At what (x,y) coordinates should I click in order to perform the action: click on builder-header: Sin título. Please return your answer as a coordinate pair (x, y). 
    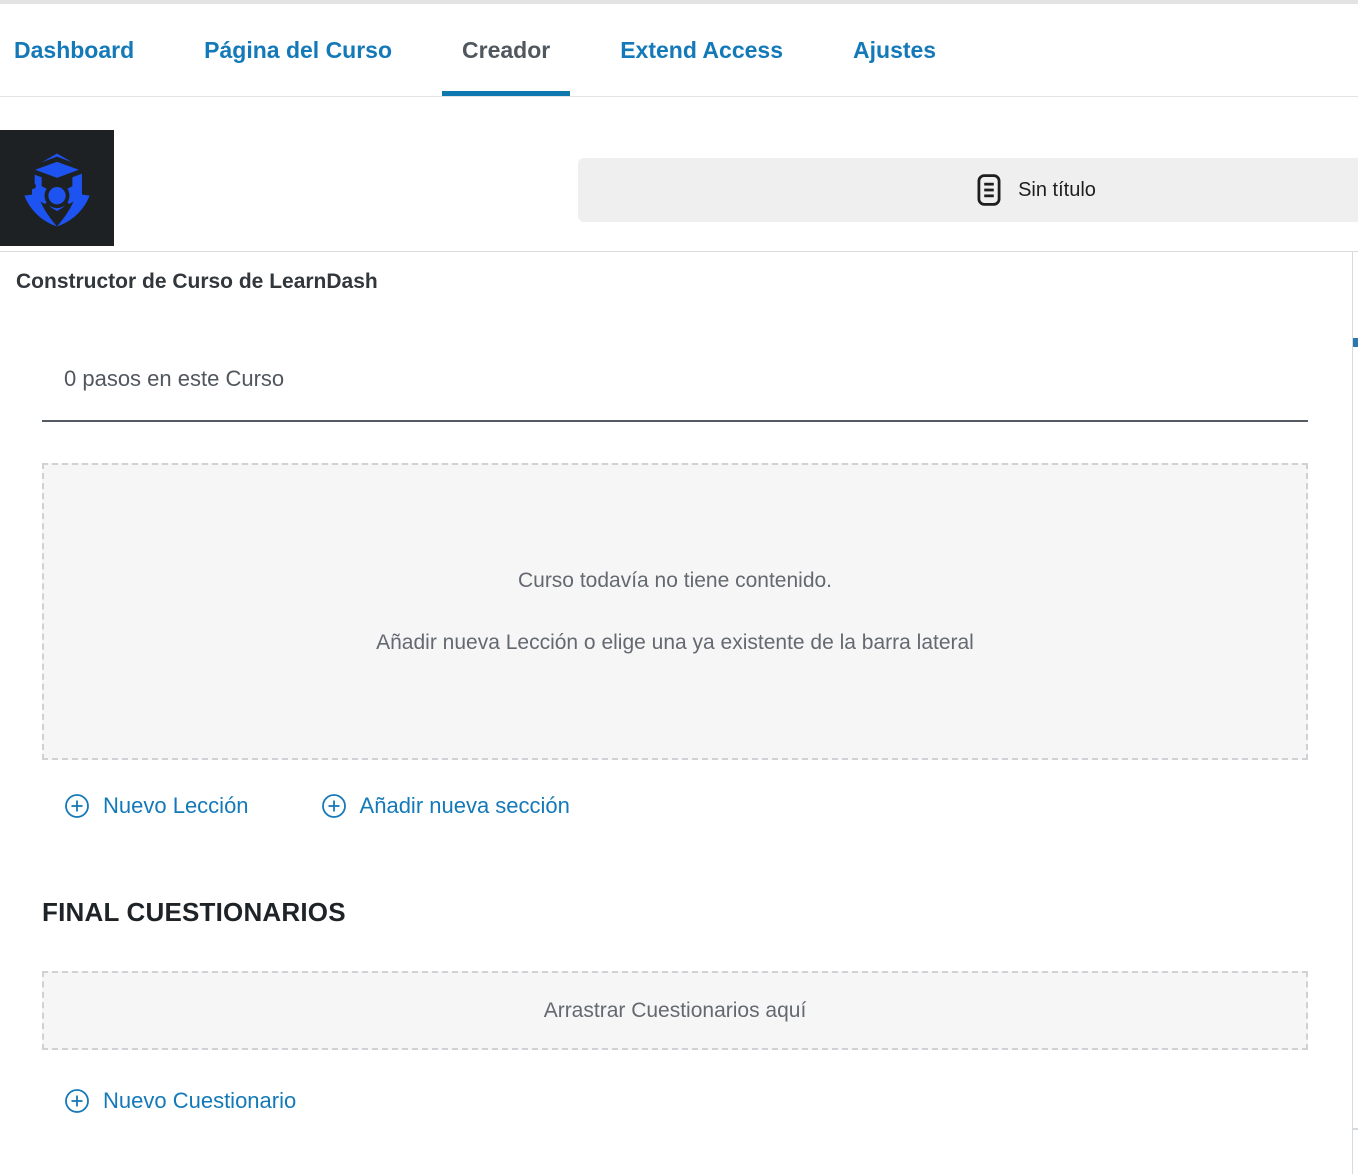
    Looking at the image, I should click on (679, 175).